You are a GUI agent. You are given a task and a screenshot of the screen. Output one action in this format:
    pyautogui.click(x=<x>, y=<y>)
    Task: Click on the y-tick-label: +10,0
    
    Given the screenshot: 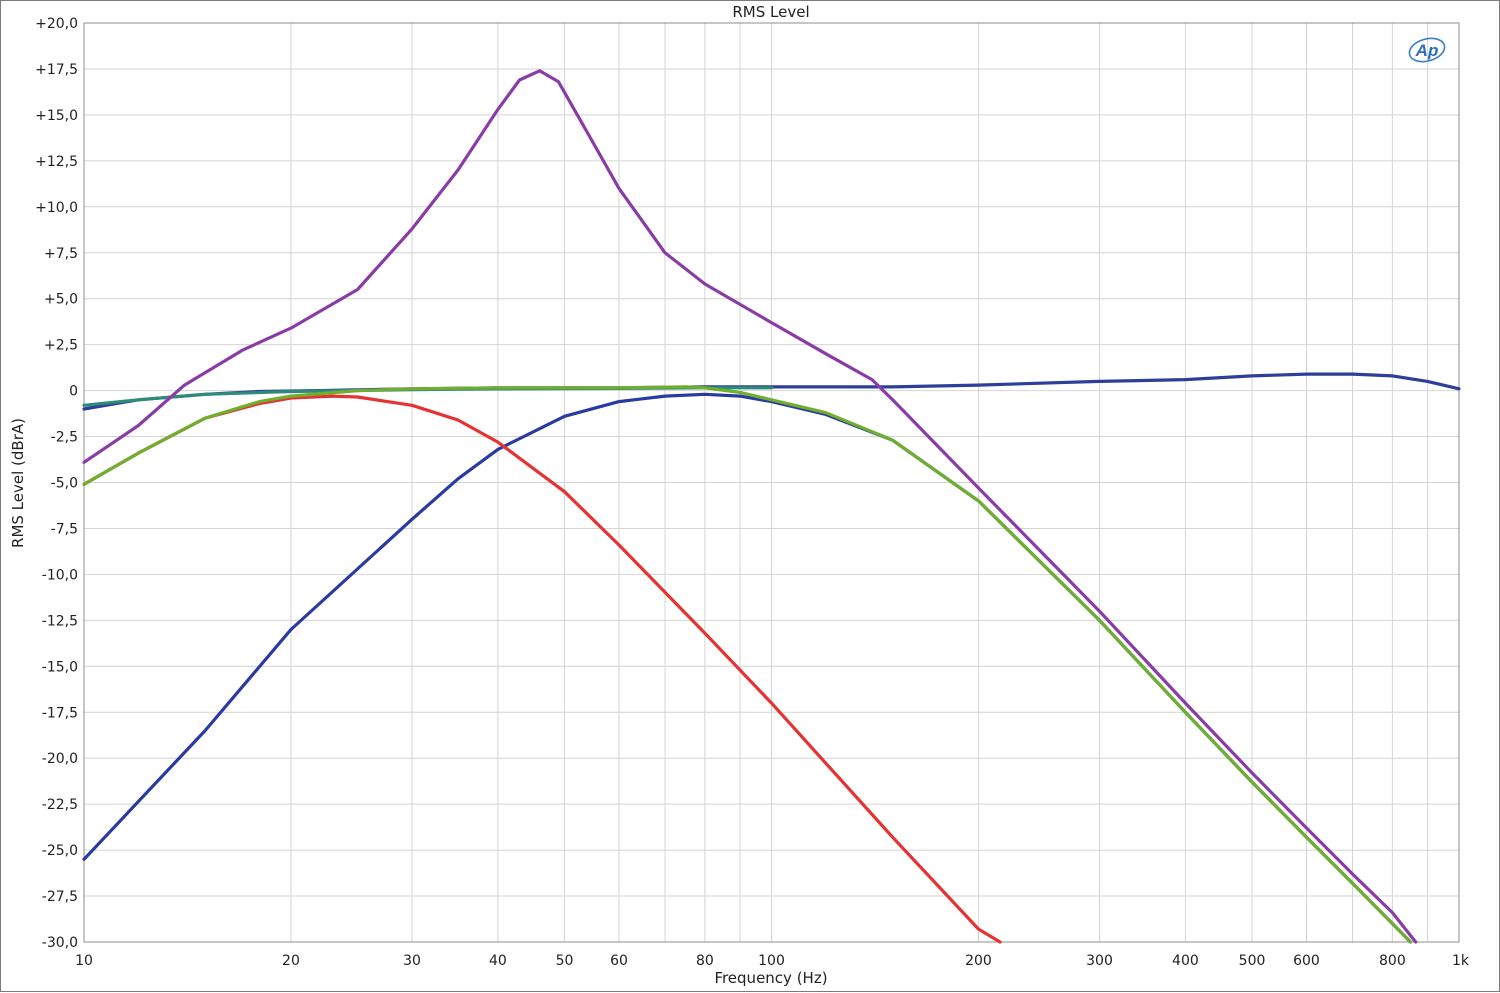 What is the action you would take?
    pyautogui.click(x=56, y=208)
    